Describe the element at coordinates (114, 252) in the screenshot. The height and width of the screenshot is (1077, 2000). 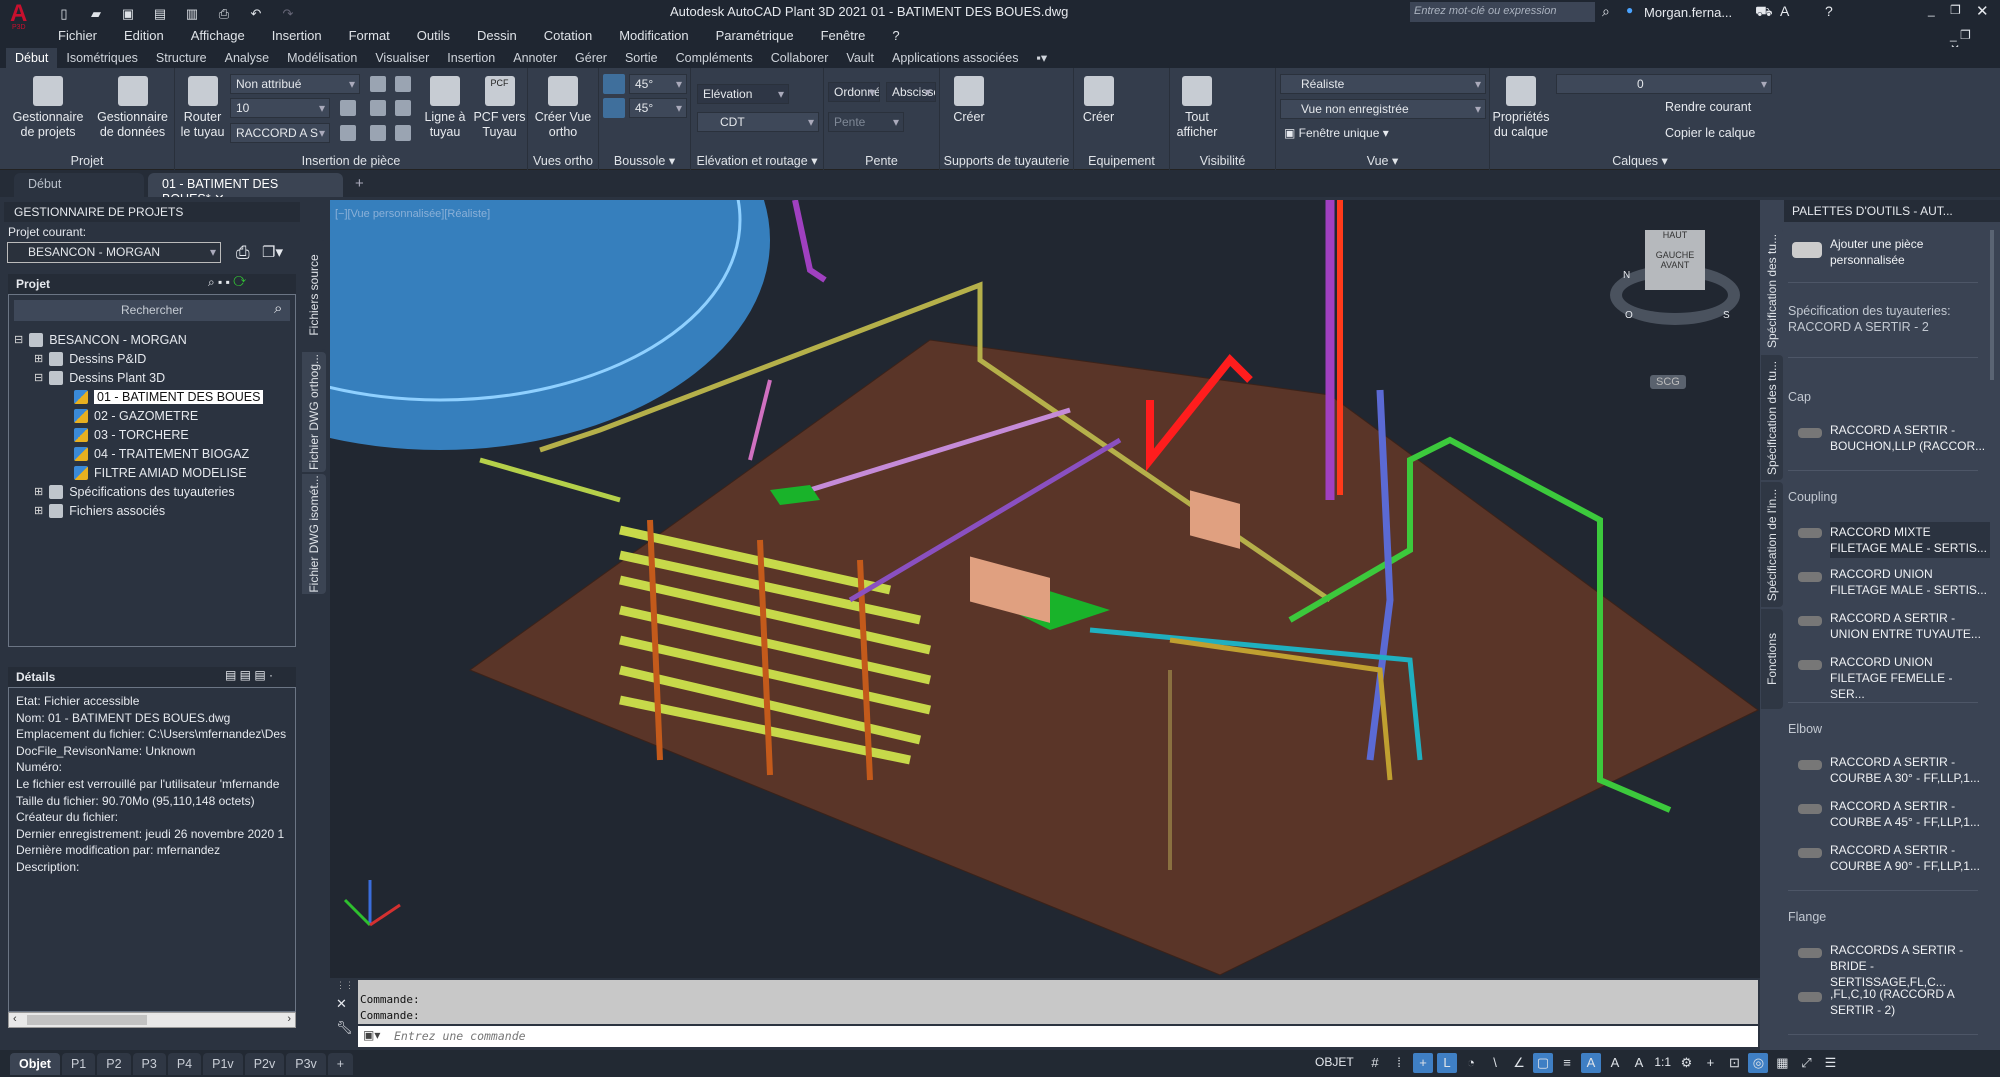
I see `current-project-combo: BESANCON - MORGAN` at that location.